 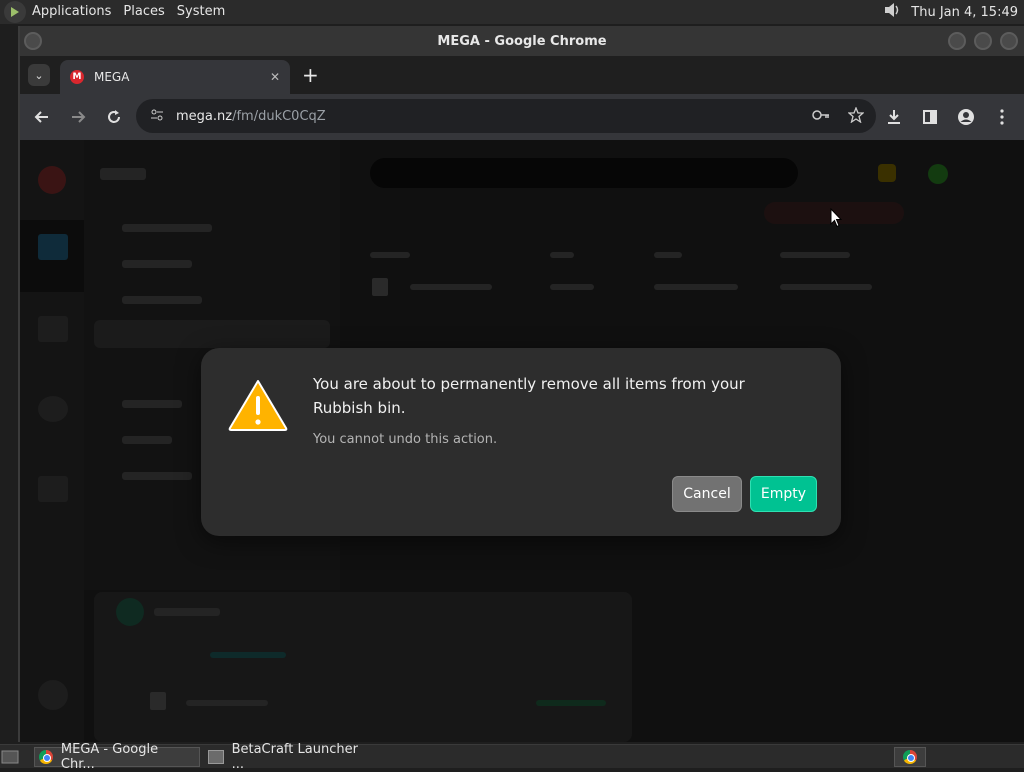 What do you see at coordinates (201, 12) in the screenshot?
I see `system-menu: System` at bounding box center [201, 12].